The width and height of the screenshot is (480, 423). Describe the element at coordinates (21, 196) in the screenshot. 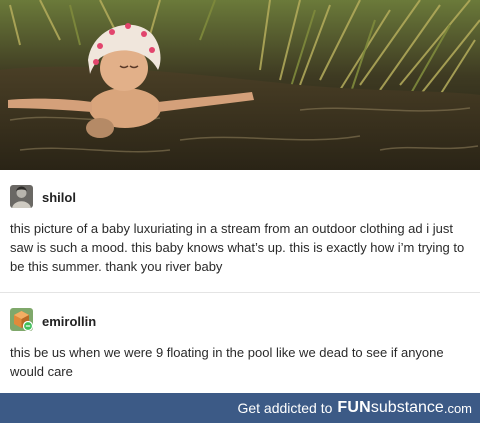

I see `user-avatar-icon` at that location.